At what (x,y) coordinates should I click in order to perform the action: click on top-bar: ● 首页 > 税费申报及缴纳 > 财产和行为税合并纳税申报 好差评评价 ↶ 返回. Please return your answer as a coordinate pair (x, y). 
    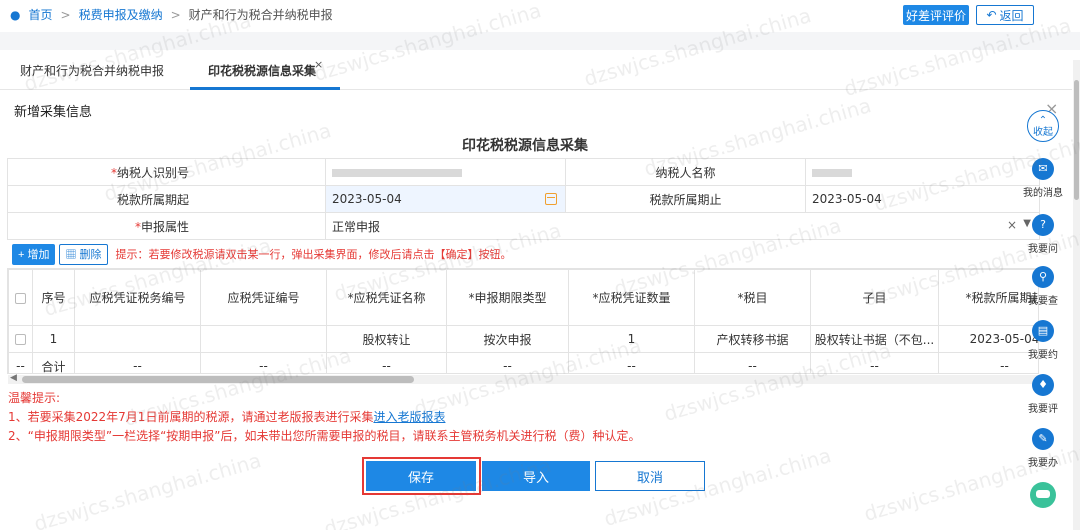
    Looking at the image, I should click on (540, 16).